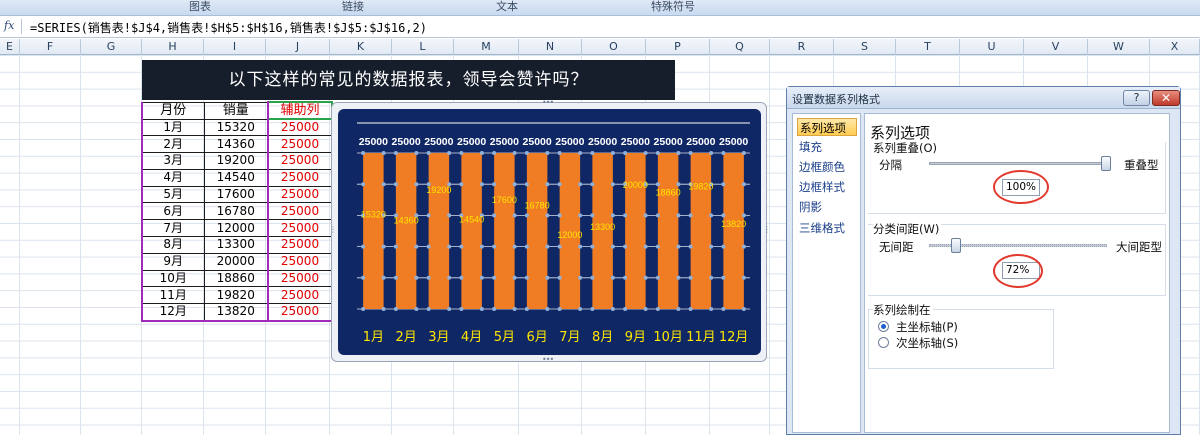 Image resolution: width=1200 pixels, height=435 pixels. I want to click on cell-sales: 15320, so click(236, 127).